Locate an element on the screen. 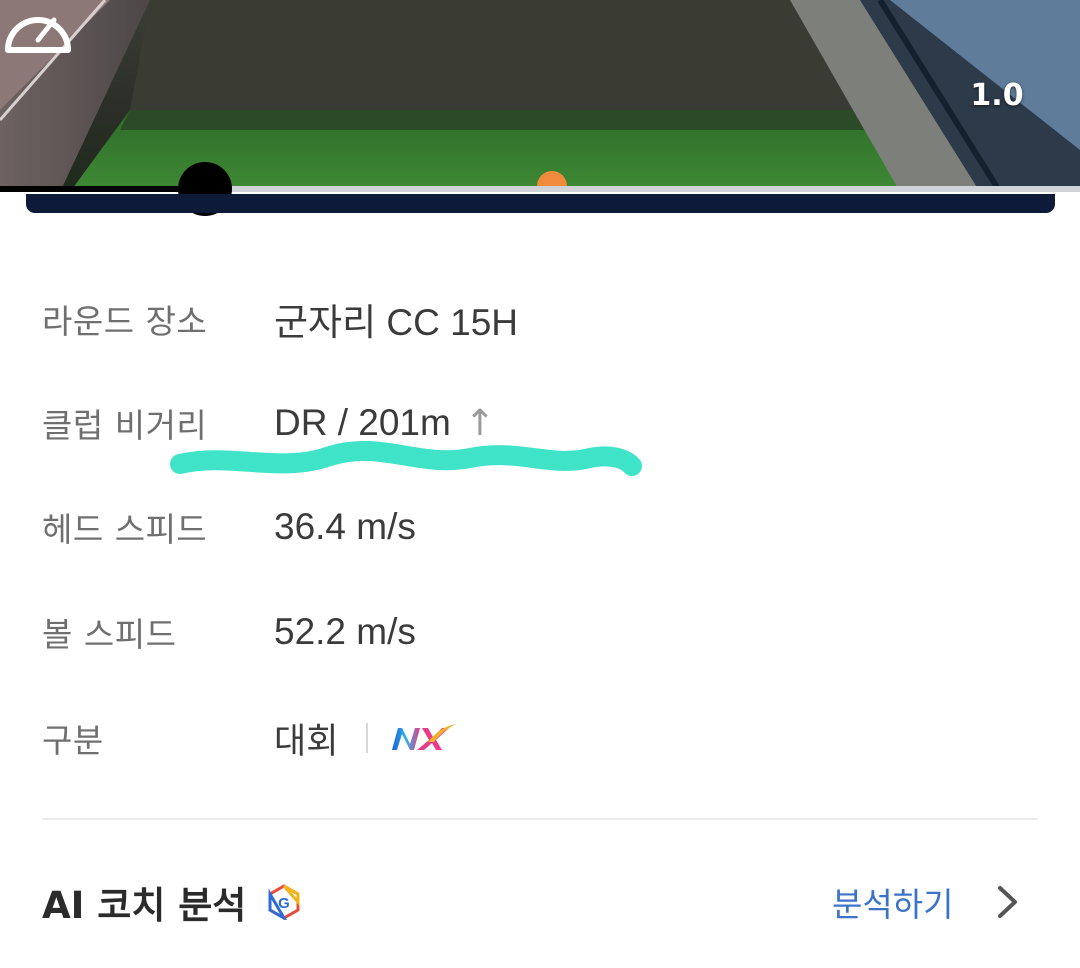 This screenshot has height=968, width=1080. nx-logo-icon is located at coordinates (424, 737).